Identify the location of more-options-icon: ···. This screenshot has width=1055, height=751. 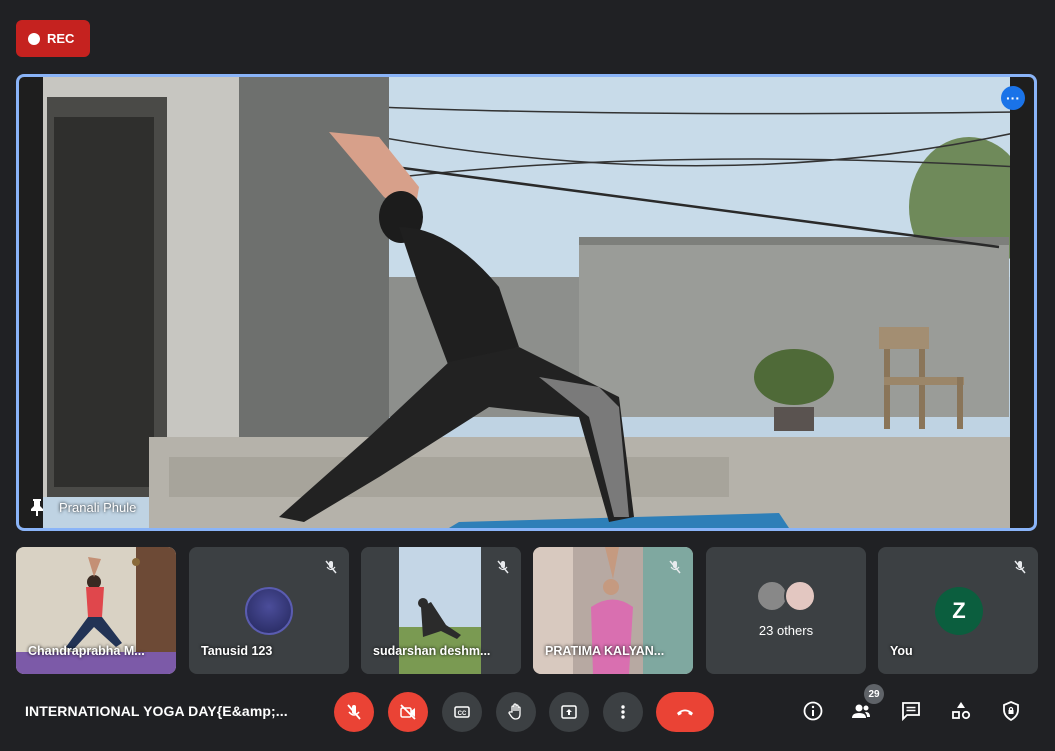
(1013, 98).